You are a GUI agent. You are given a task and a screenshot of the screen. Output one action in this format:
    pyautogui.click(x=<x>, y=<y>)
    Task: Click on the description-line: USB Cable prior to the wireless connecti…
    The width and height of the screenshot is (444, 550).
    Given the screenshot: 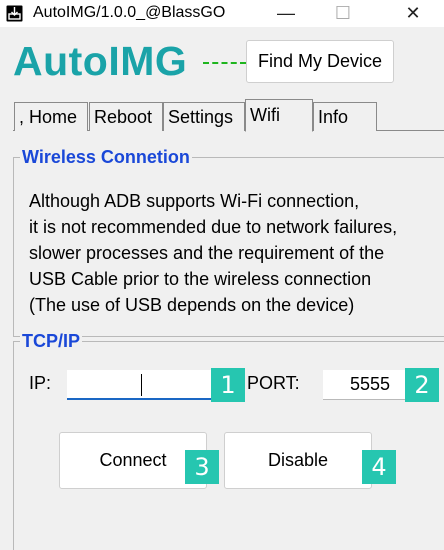 What is the action you would take?
    pyautogui.click(x=200, y=279)
    